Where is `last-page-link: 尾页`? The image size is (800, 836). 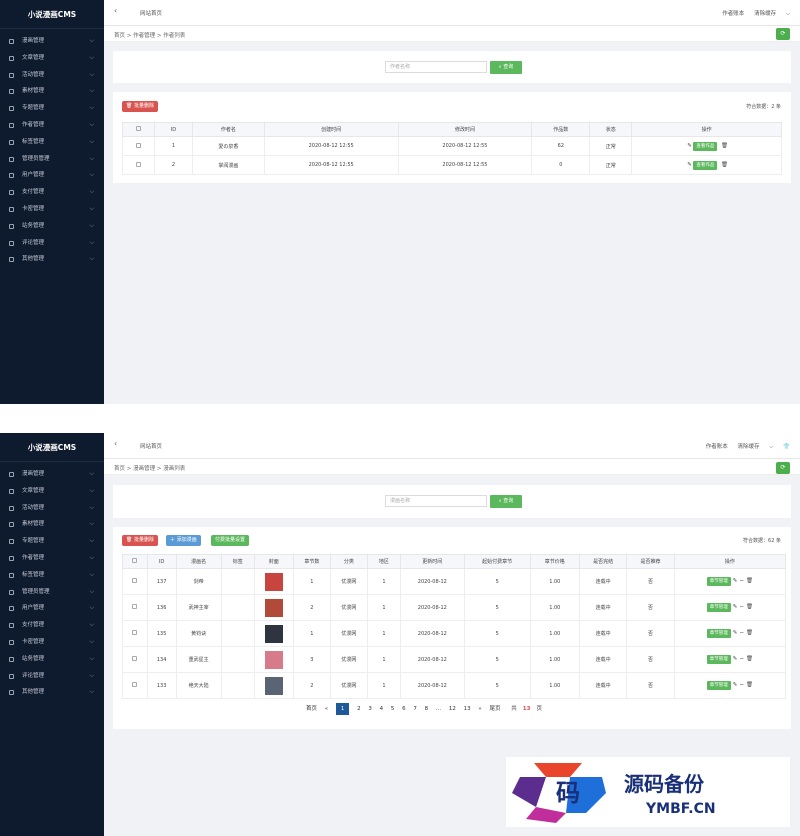 last-page-link: 尾页 is located at coordinates (495, 708).